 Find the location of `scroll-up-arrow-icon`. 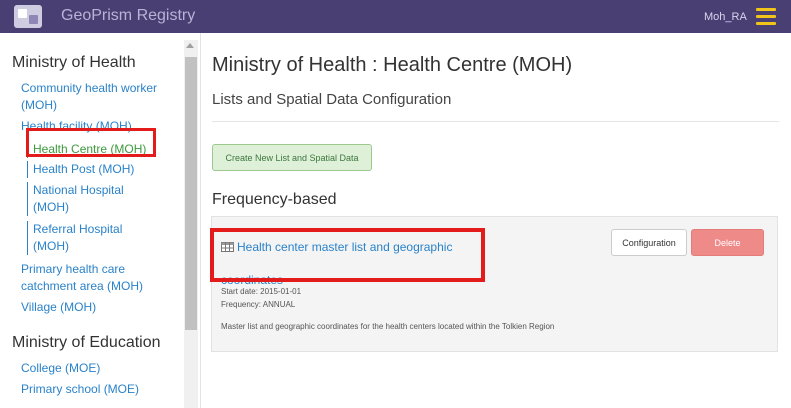

scroll-up-arrow-icon is located at coordinates (190, 45).